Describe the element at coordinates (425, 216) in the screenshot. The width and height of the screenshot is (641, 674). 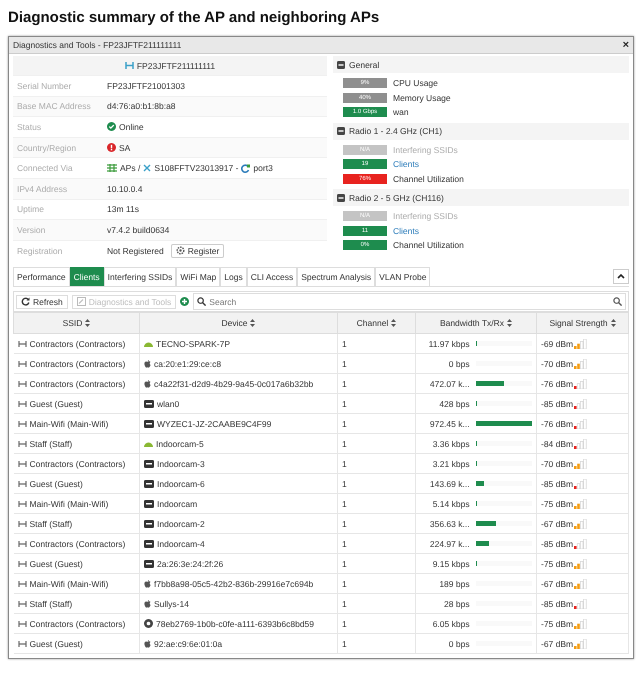
I see `metric-label: Interfering SSIDs` at that location.